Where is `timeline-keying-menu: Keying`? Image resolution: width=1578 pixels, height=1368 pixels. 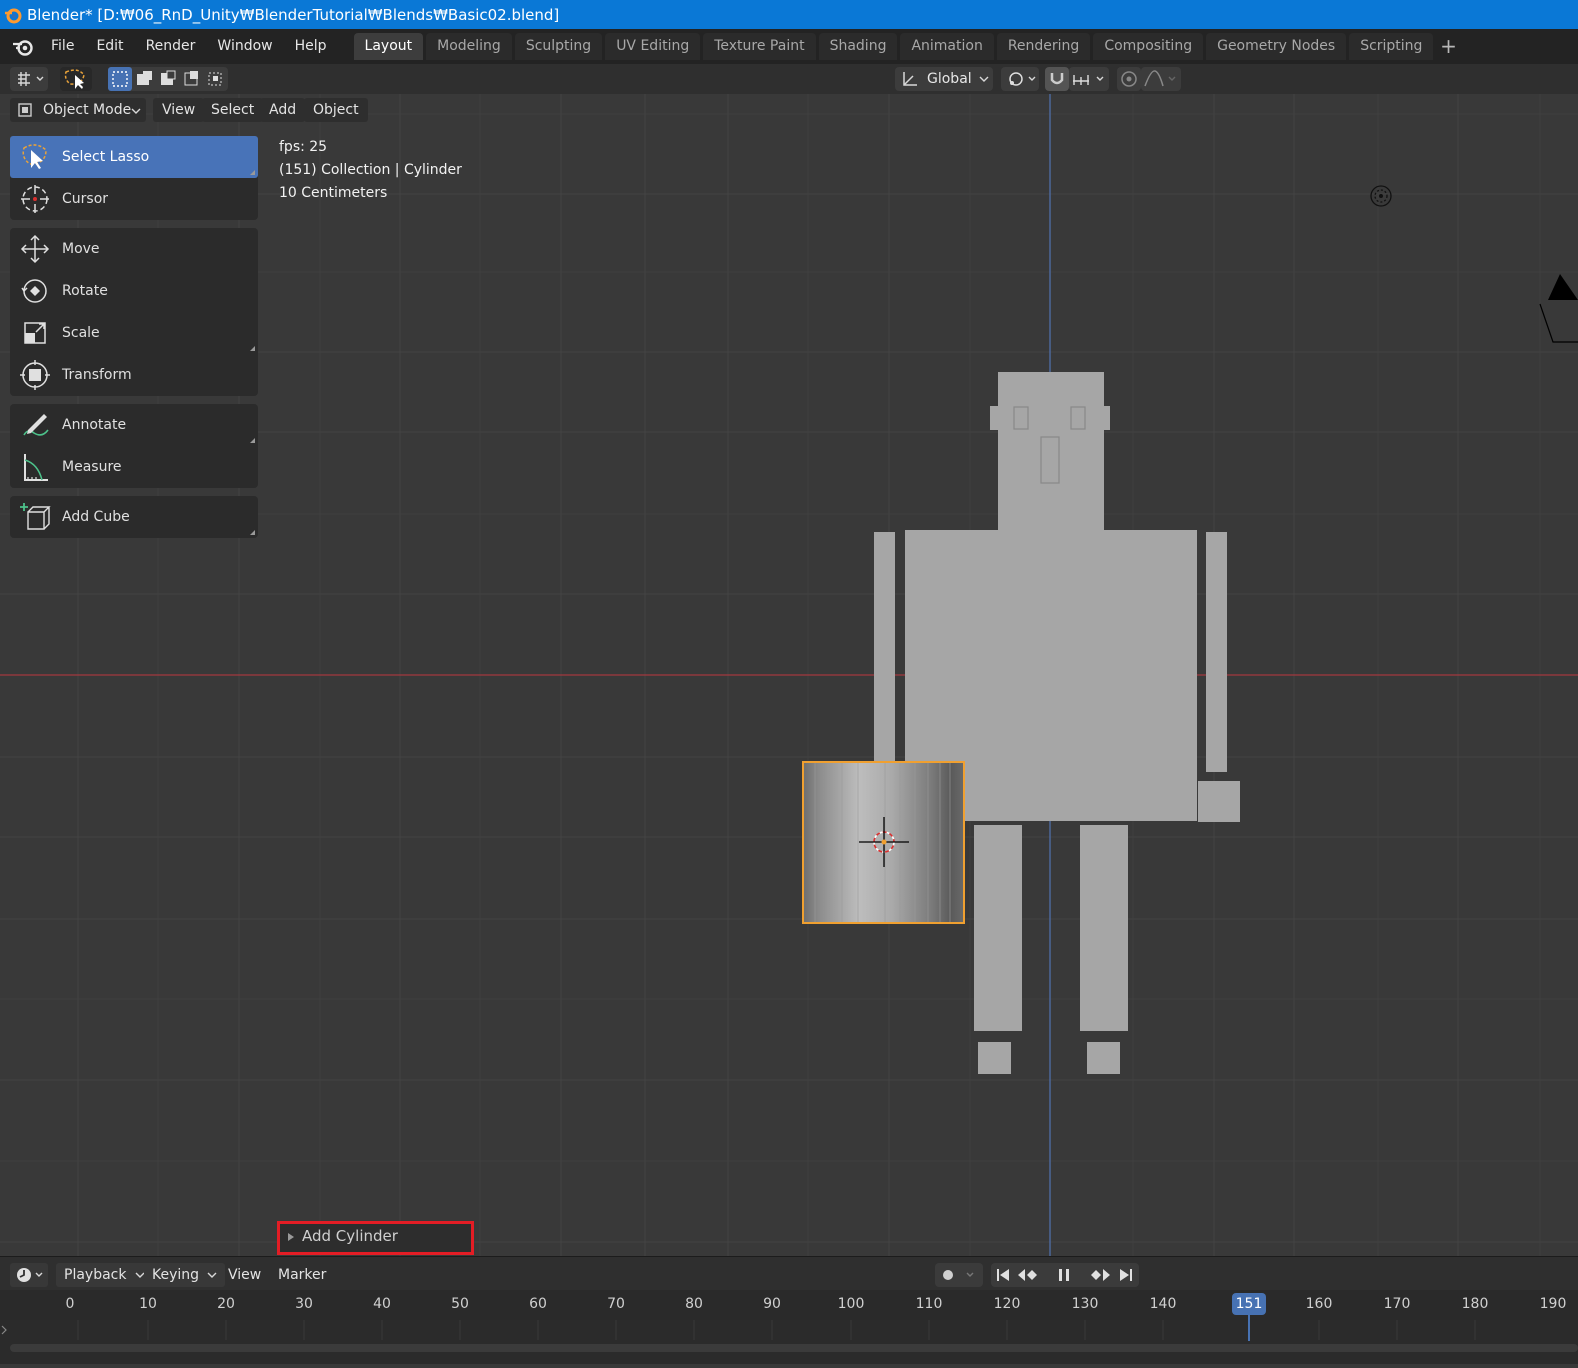
timeline-keying-menu: Keying is located at coordinates (185, 1275).